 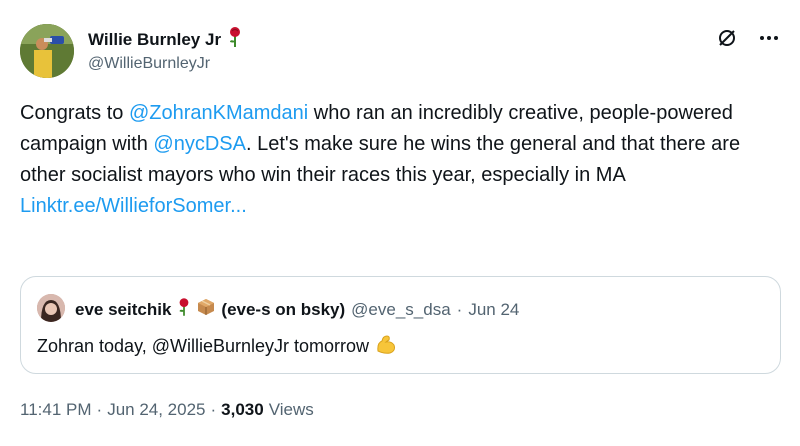 I want to click on author-name: Willie Burnley Jr, so click(x=165, y=39).